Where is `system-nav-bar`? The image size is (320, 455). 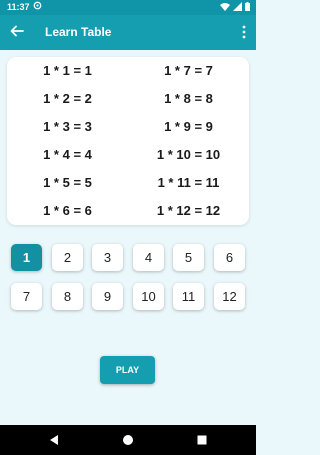 system-nav-bar is located at coordinates (128, 440).